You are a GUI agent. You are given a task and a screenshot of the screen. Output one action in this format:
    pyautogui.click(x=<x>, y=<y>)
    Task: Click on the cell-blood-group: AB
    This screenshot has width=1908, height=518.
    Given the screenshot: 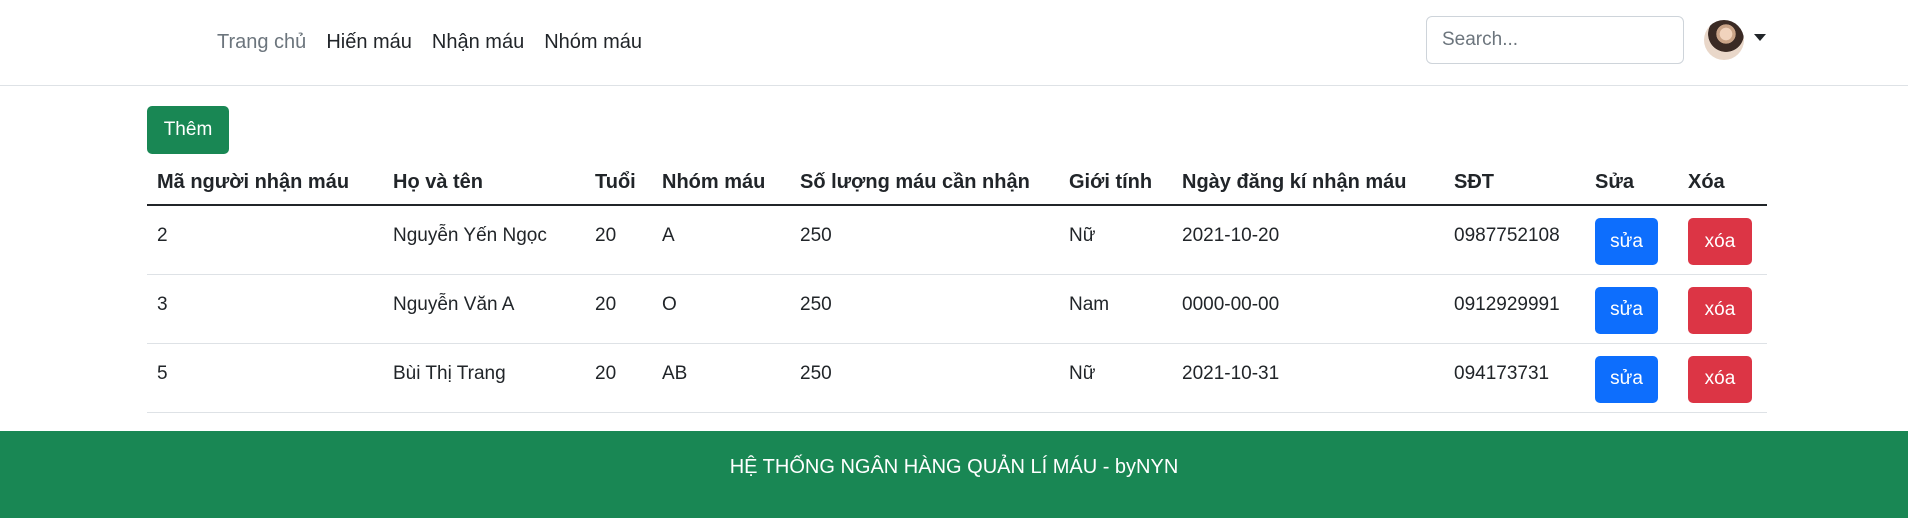 What is the action you would take?
    pyautogui.click(x=721, y=378)
    